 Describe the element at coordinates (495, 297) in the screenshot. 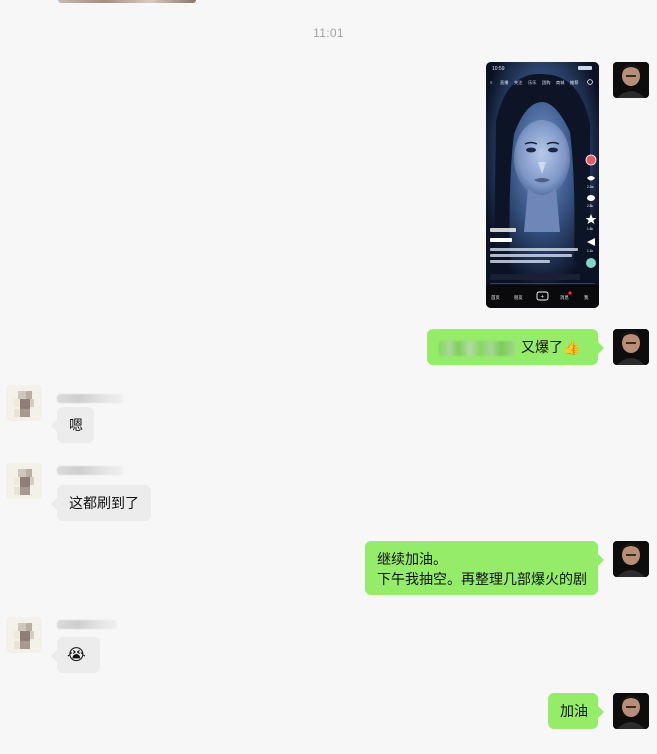

I see `nav-home: 首页` at that location.